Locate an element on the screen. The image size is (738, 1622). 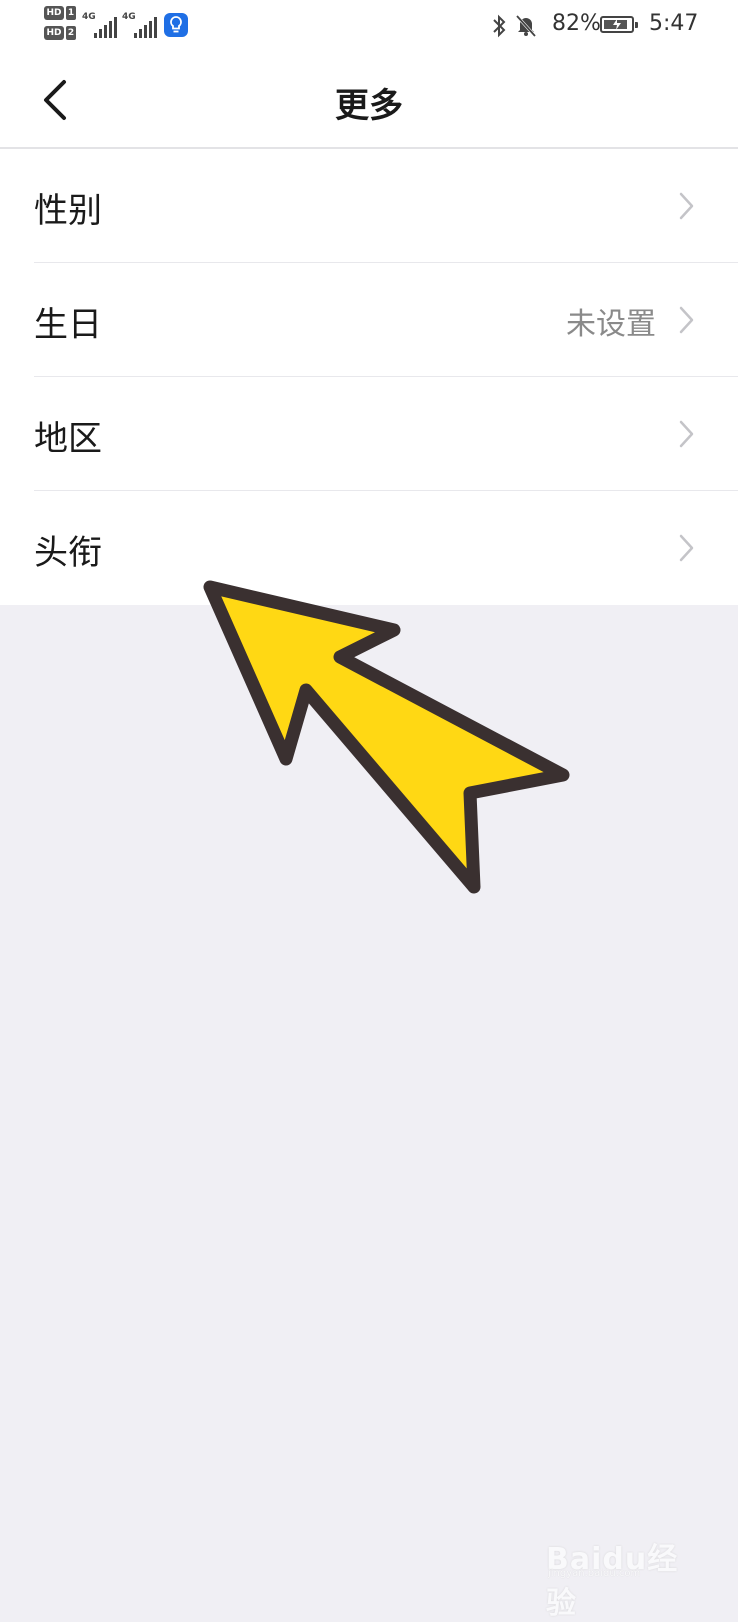
baidu-watermark: Baidu经验 jingyan.baidu.com is located at coordinates (618, 1571).